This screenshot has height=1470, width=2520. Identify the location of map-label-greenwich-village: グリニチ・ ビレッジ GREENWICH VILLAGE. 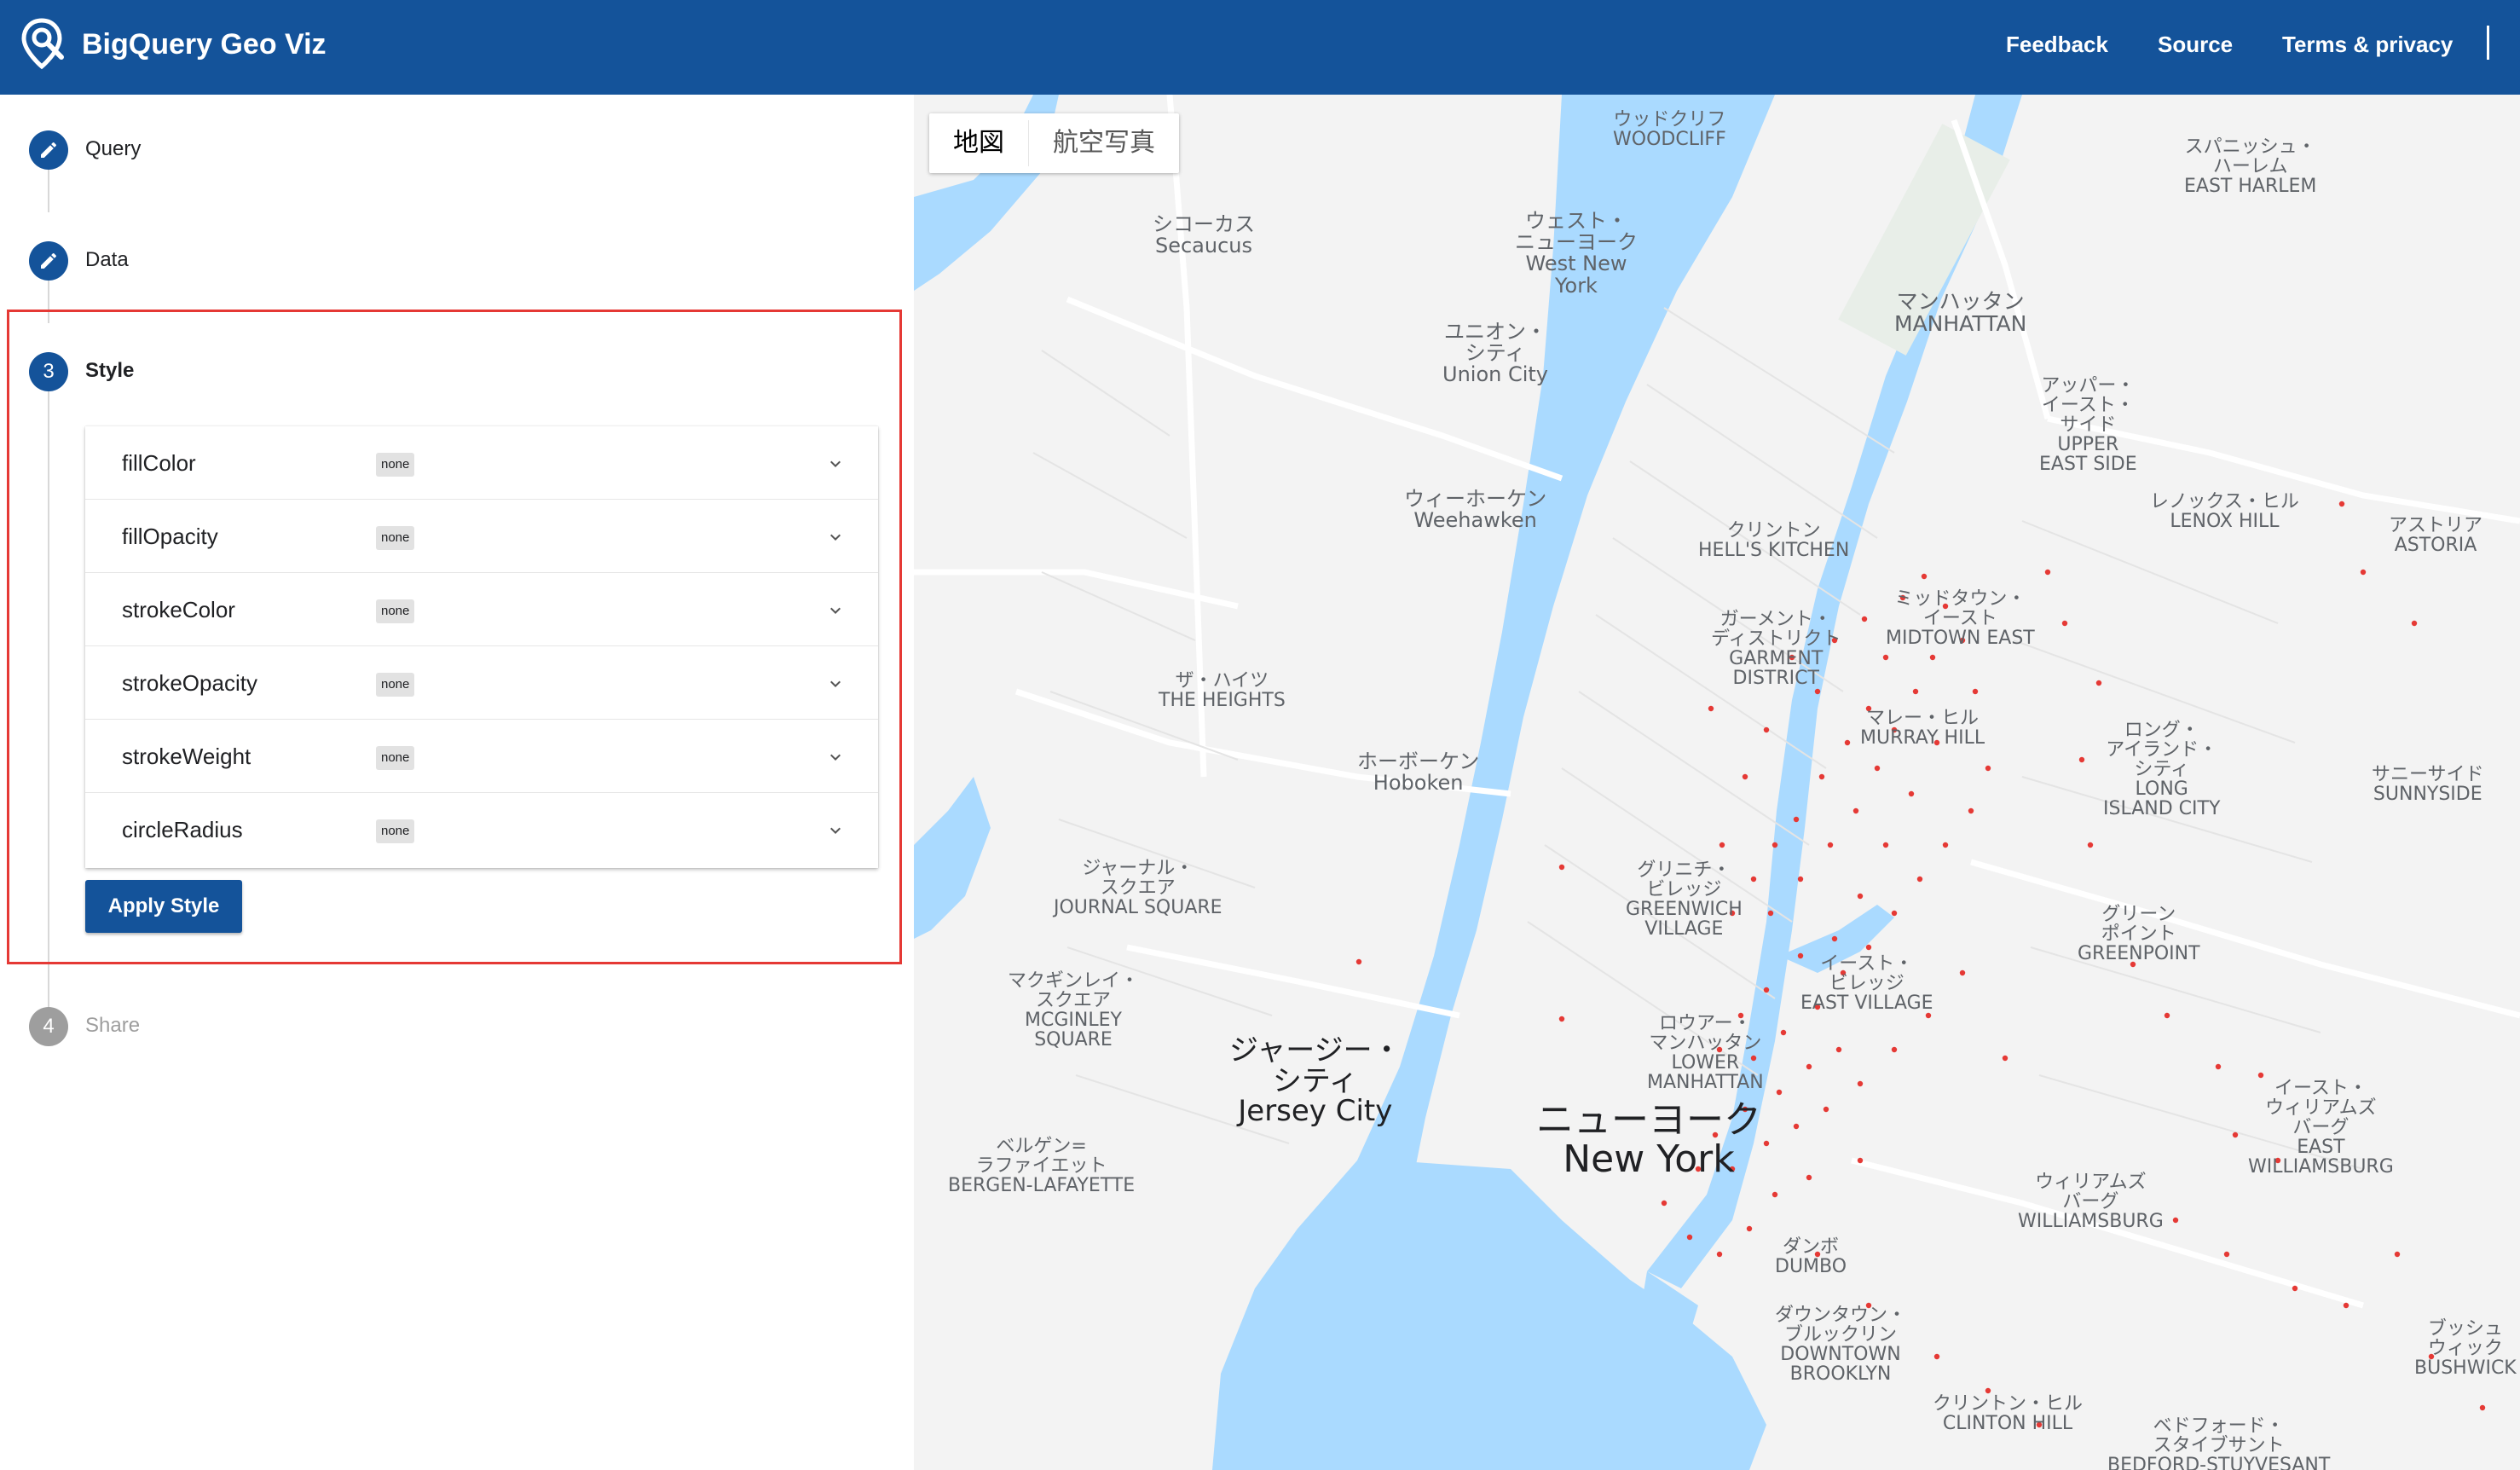
(1684, 899).